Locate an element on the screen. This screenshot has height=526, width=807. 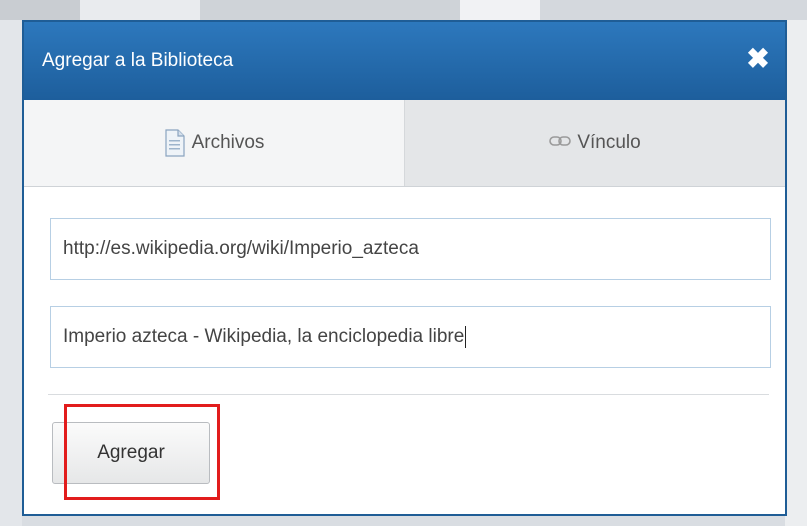
dialog-title: Agregar a la Biblioteca is located at coordinates (138, 60).